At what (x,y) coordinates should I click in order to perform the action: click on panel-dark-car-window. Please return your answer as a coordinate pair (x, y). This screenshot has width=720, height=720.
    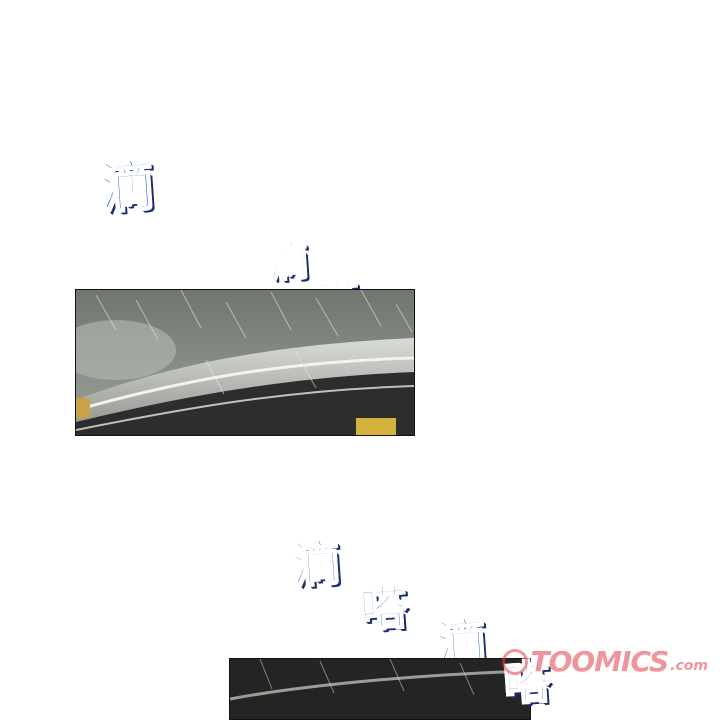
    Looking at the image, I should click on (380, 689).